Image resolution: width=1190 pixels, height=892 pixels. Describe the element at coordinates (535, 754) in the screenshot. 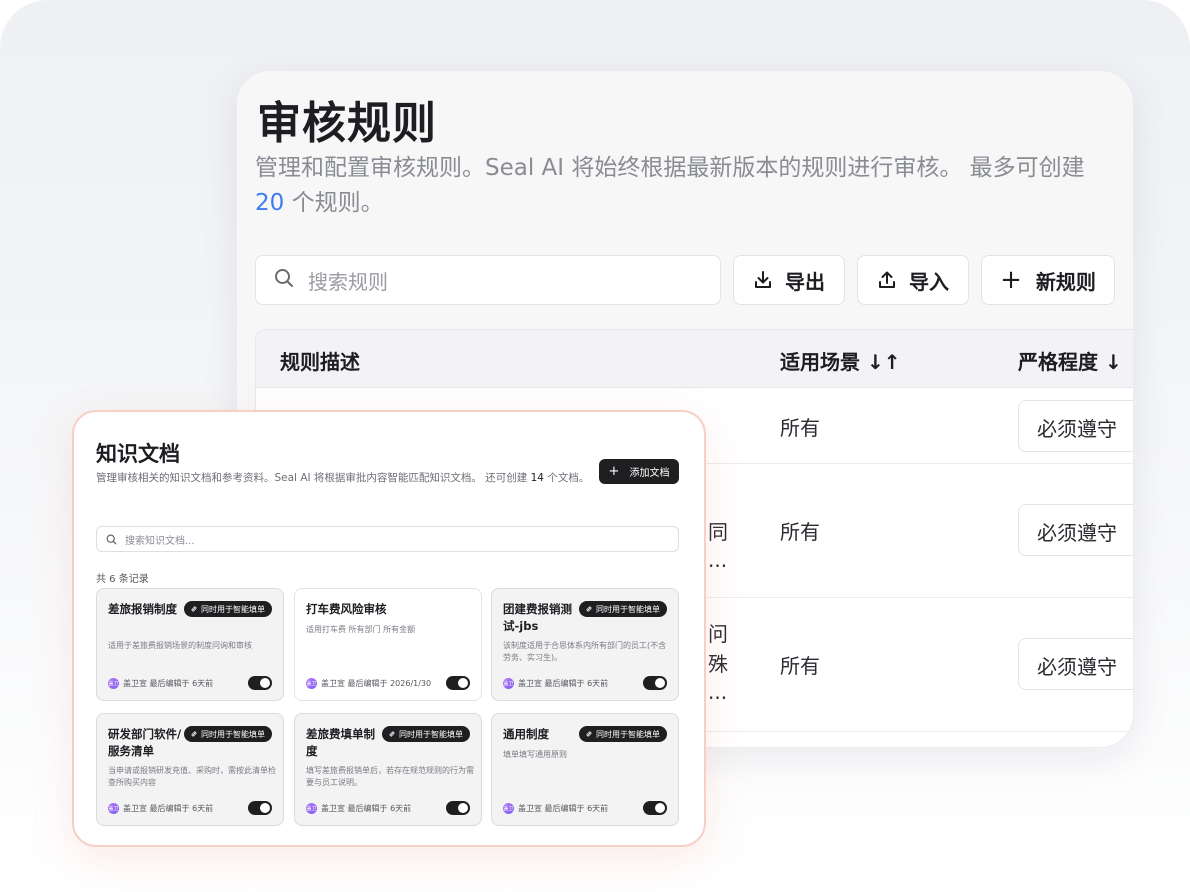

I see `doc-description: 填单填写通用原则` at that location.